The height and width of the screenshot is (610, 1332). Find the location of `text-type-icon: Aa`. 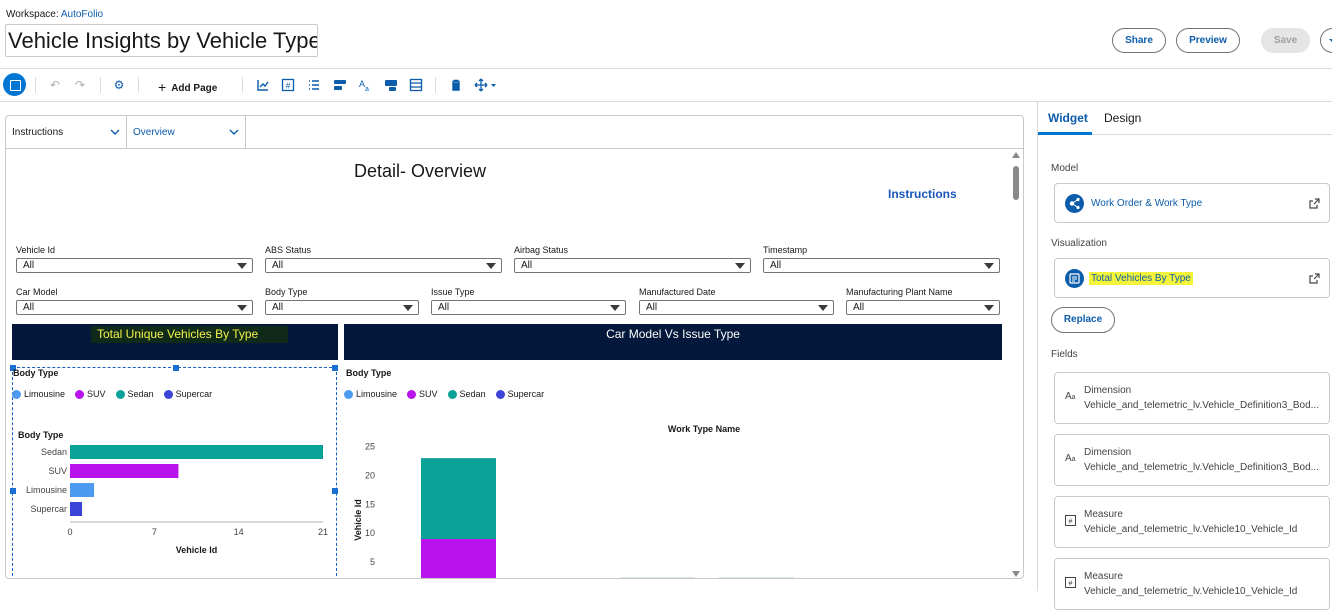

text-type-icon: Aa is located at coordinates (1070, 458).